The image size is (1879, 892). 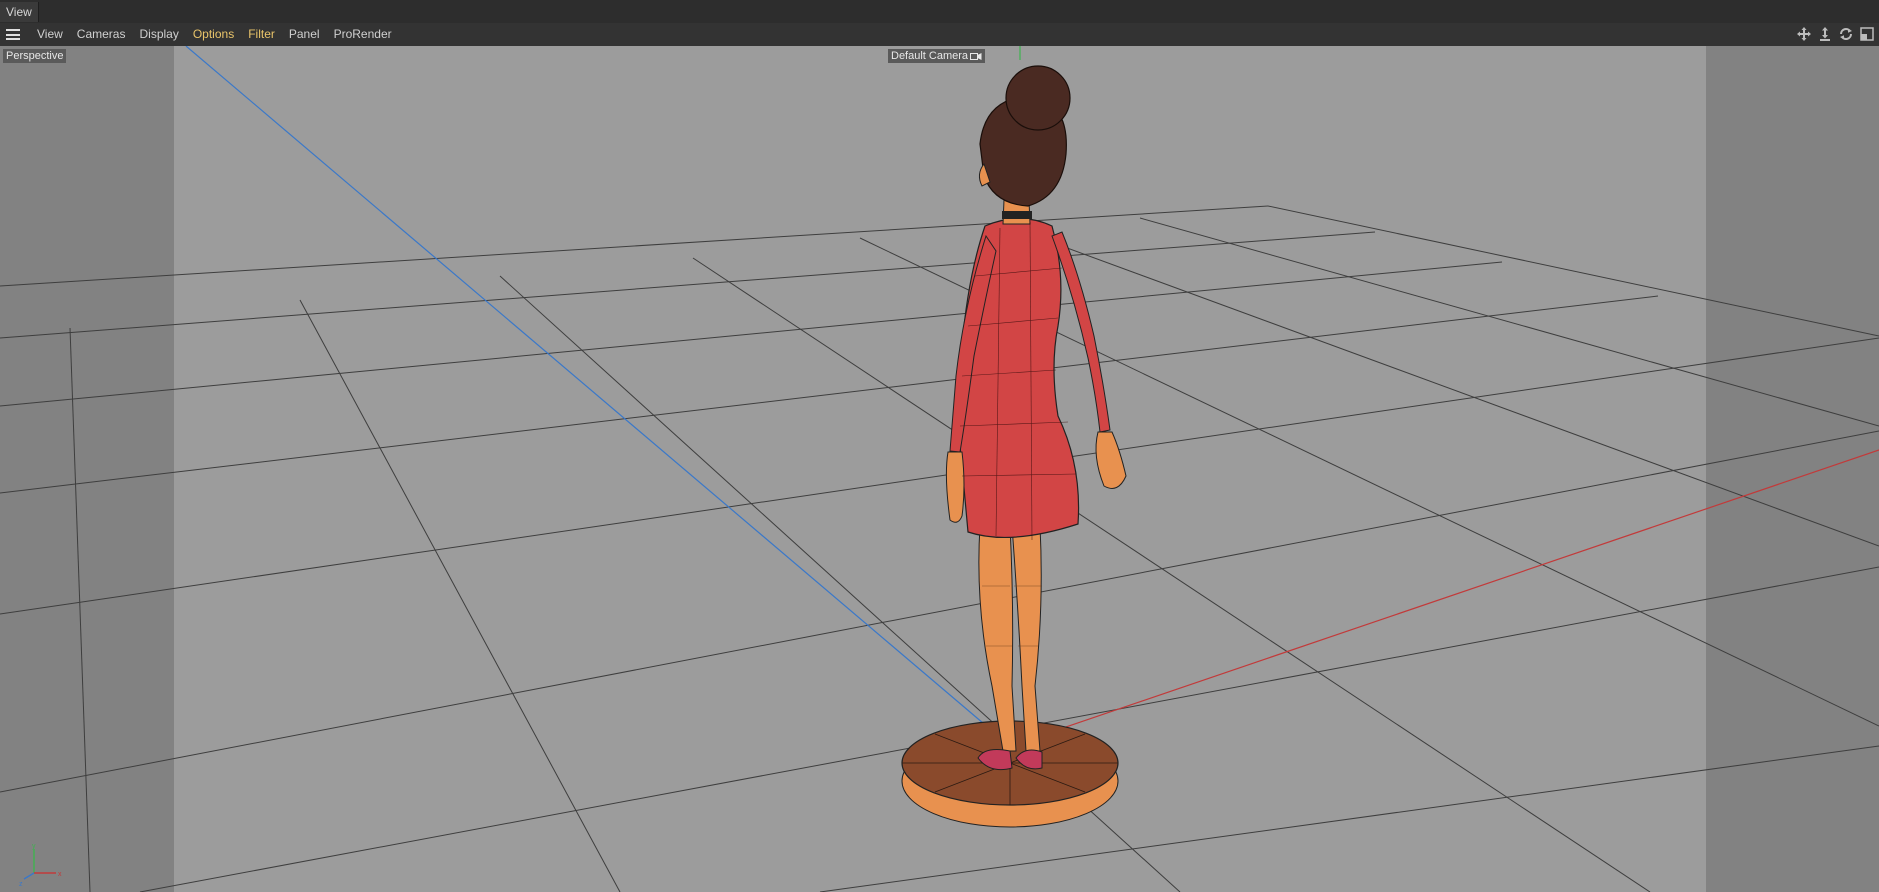 I want to click on axis-gizmo: y x z, so click(x=40, y=865).